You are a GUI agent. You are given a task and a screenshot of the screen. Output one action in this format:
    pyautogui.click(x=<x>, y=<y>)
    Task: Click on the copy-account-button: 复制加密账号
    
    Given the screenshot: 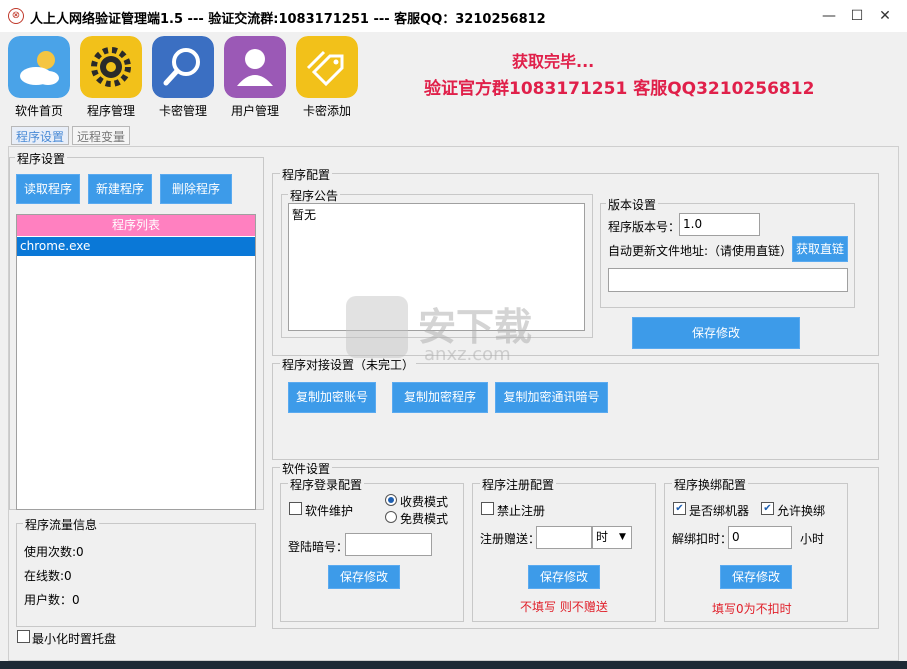 What is the action you would take?
    pyautogui.click(x=332, y=397)
    